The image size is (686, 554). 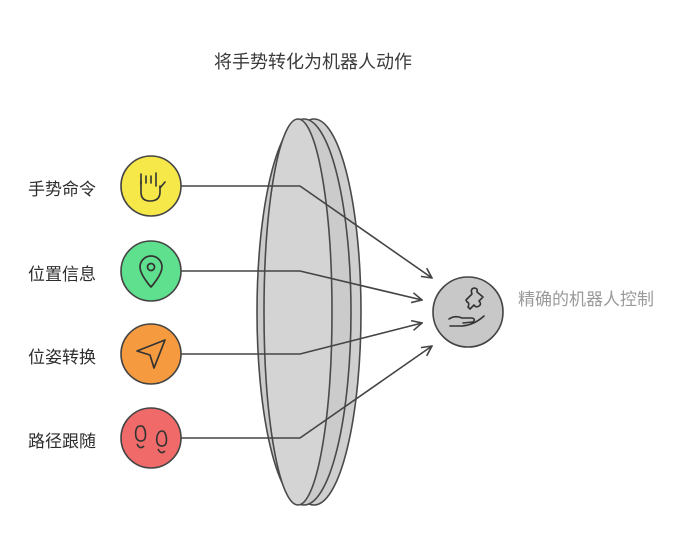 What do you see at coordinates (309, 312) in the screenshot?
I see `lens-shape` at bounding box center [309, 312].